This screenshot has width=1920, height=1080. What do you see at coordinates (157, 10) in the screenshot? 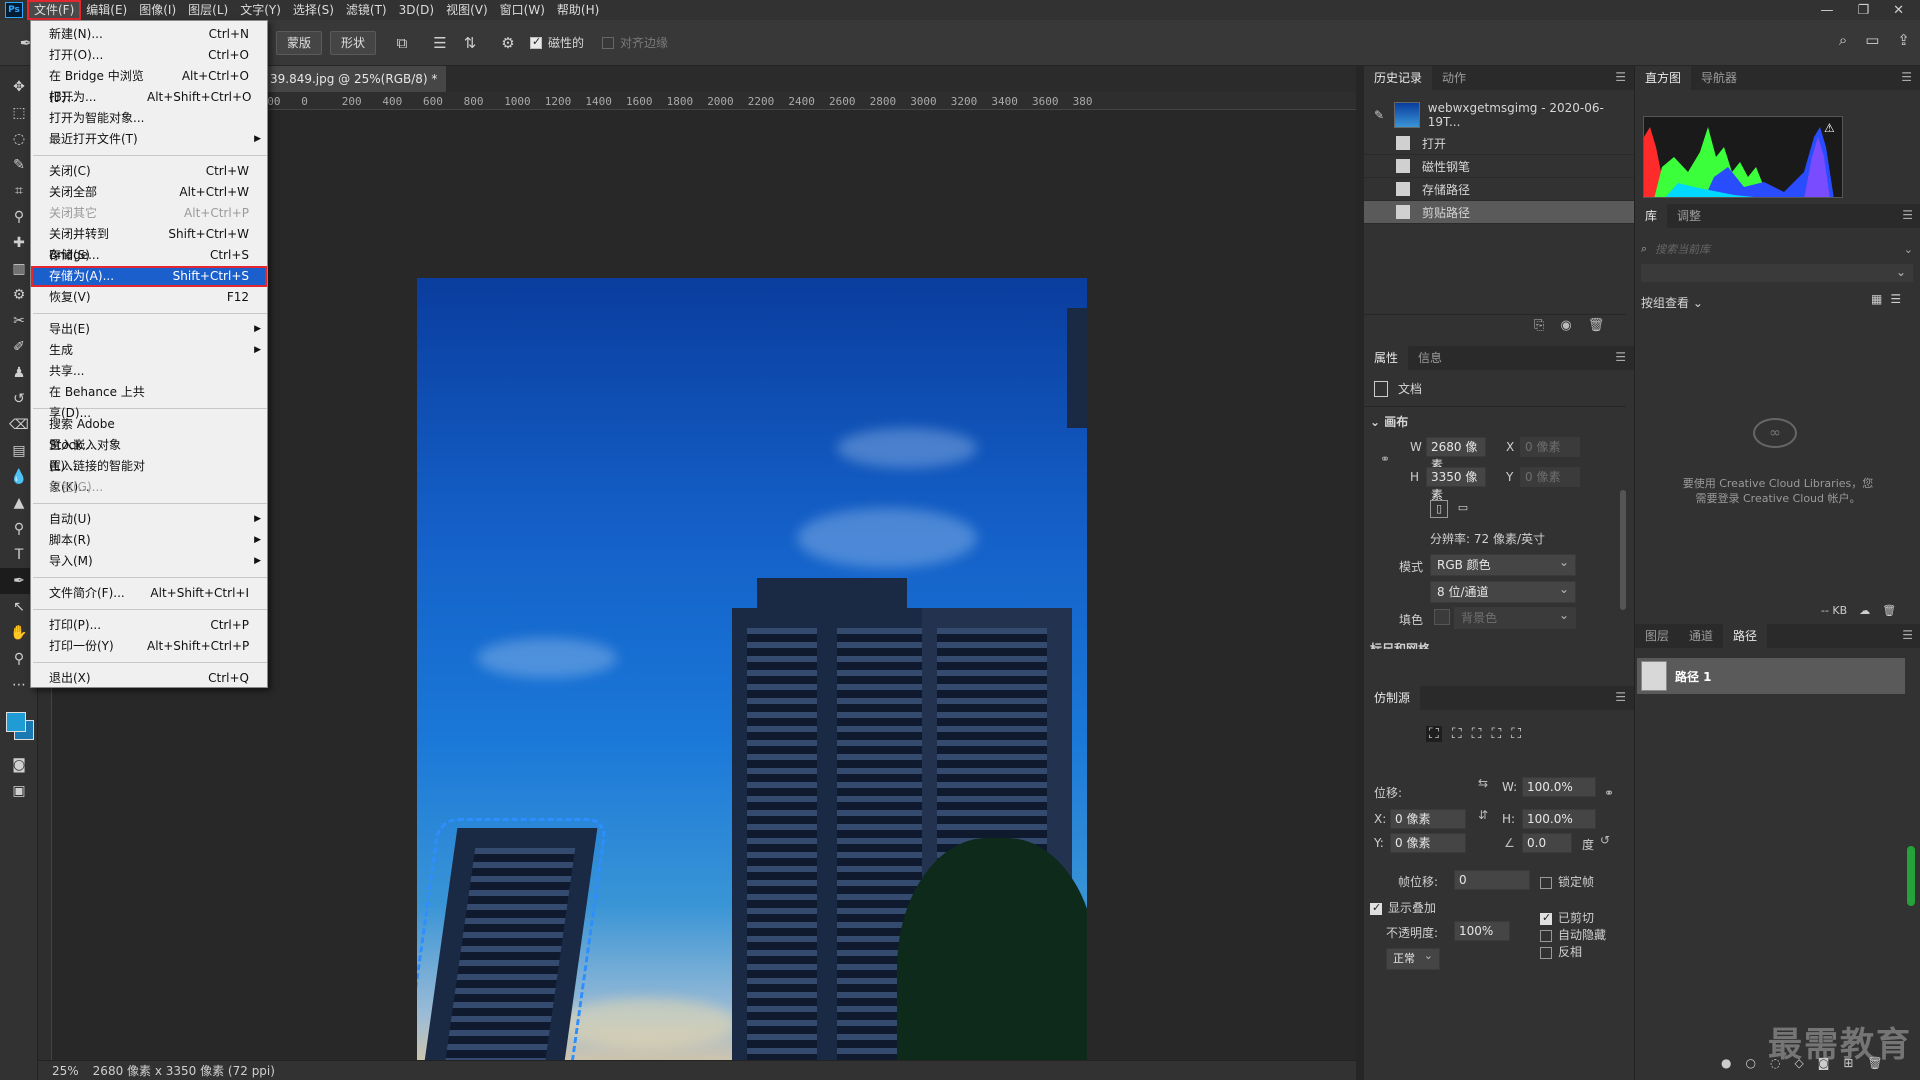
I see `menu-image: 图像(I)` at bounding box center [157, 10].